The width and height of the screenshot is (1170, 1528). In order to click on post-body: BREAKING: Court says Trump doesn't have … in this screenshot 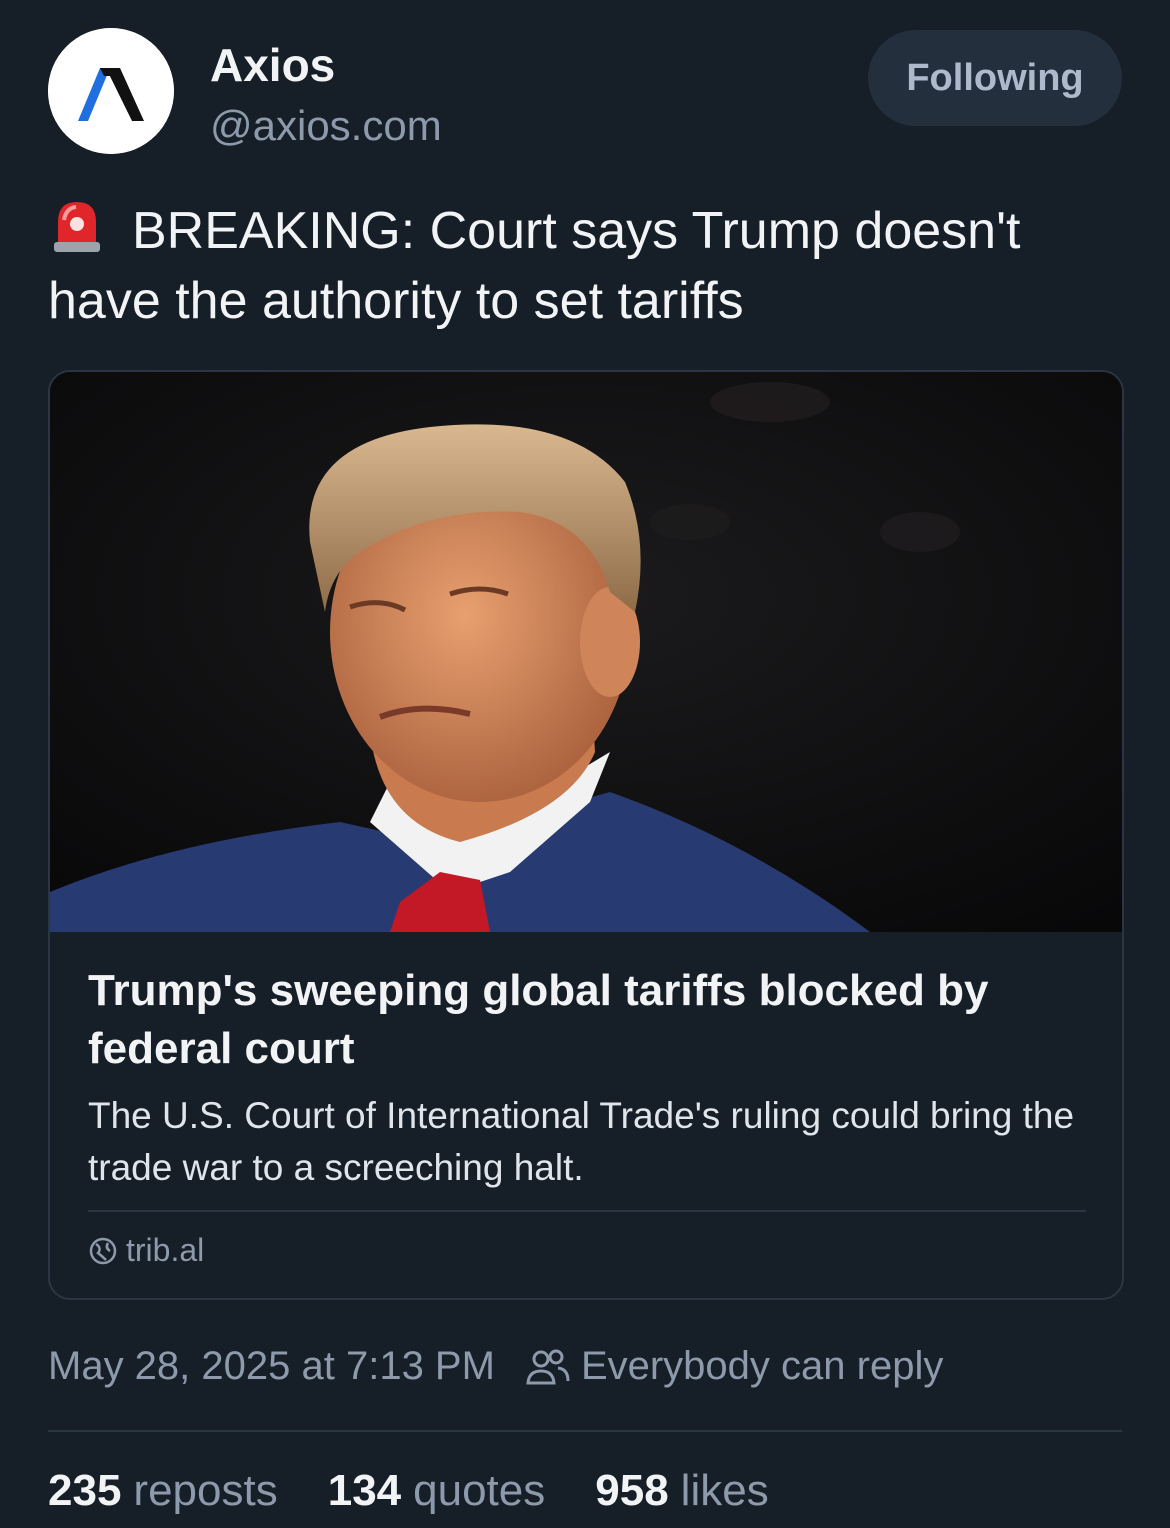, I will do `click(534, 266)`.